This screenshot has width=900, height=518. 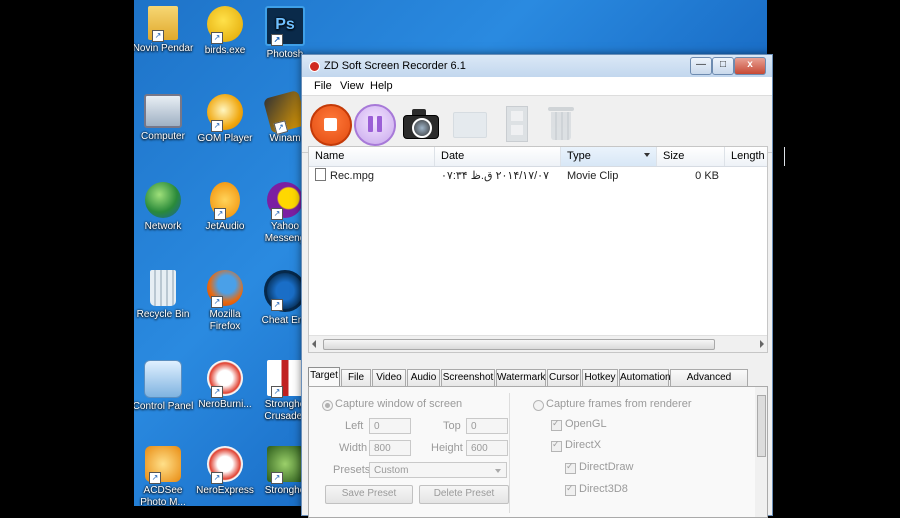 What do you see at coordinates (423, 377) in the screenshot?
I see `tab-audio: Audio` at bounding box center [423, 377].